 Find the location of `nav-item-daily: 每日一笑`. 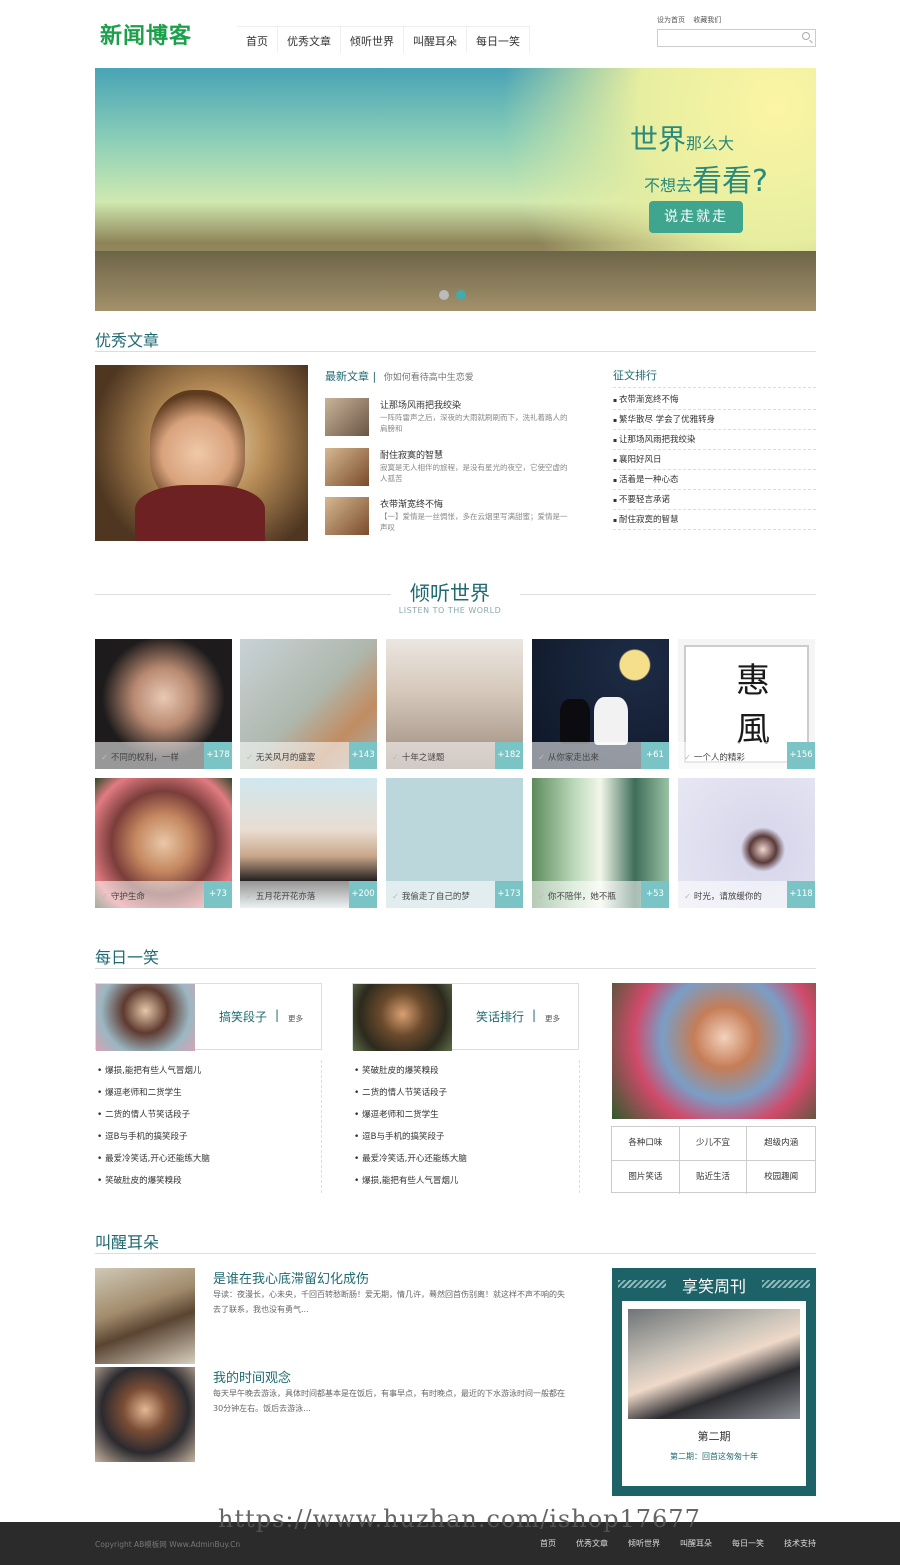

nav-item-daily: 每日一笑 is located at coordinates (498, 40).